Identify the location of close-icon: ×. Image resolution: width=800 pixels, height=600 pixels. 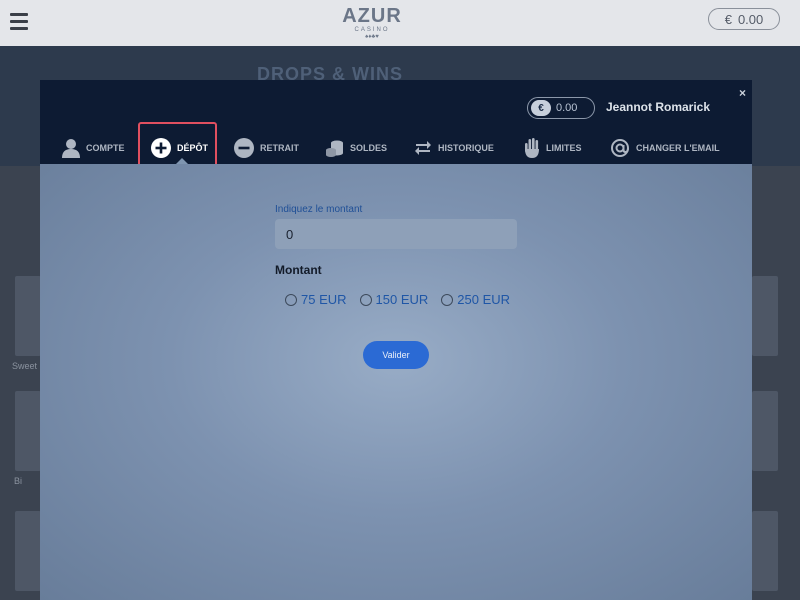
(742, 93).